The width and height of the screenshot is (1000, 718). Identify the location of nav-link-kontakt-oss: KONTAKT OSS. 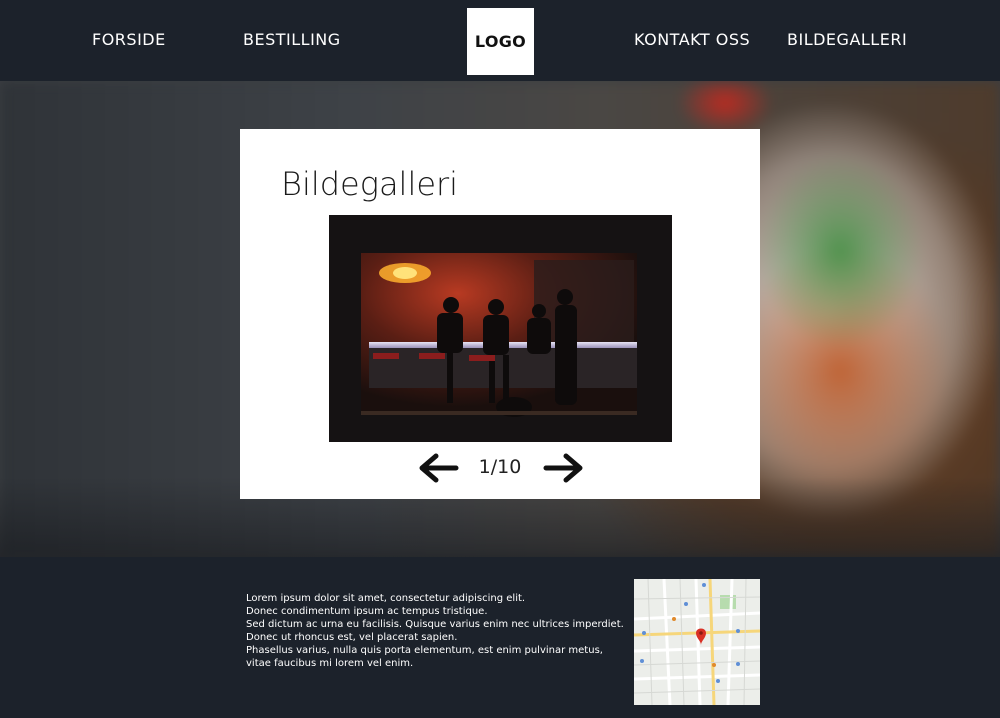
(692, 39).